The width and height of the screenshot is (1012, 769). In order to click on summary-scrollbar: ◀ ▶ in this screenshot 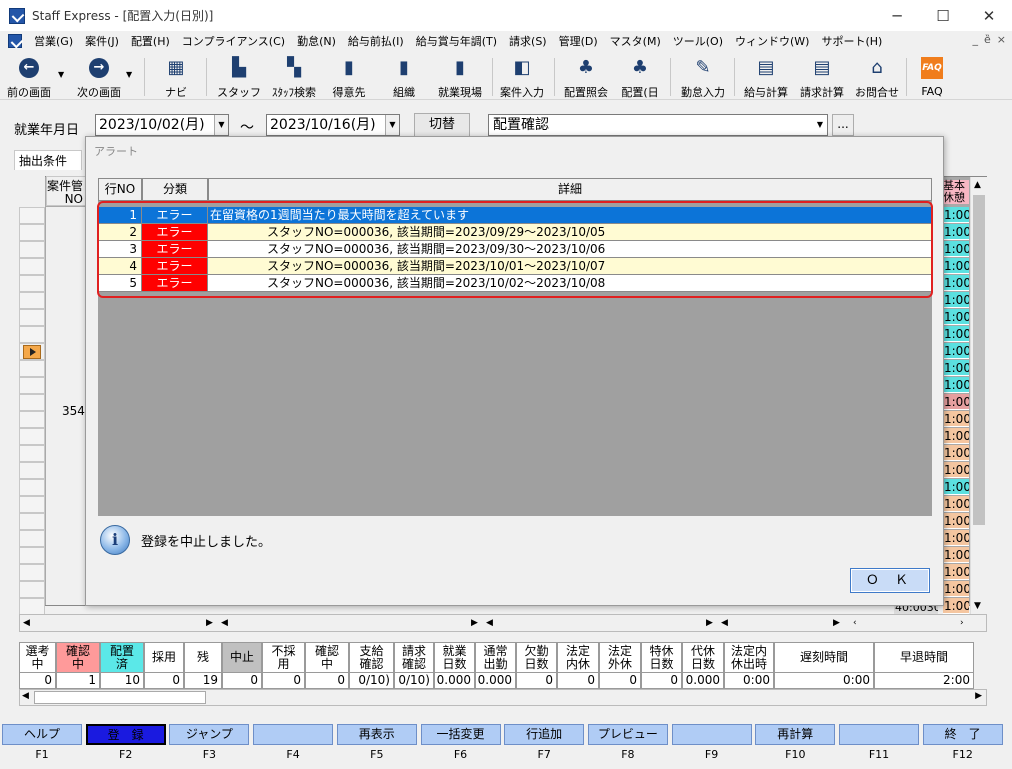, I will do `click(503, 697)`.